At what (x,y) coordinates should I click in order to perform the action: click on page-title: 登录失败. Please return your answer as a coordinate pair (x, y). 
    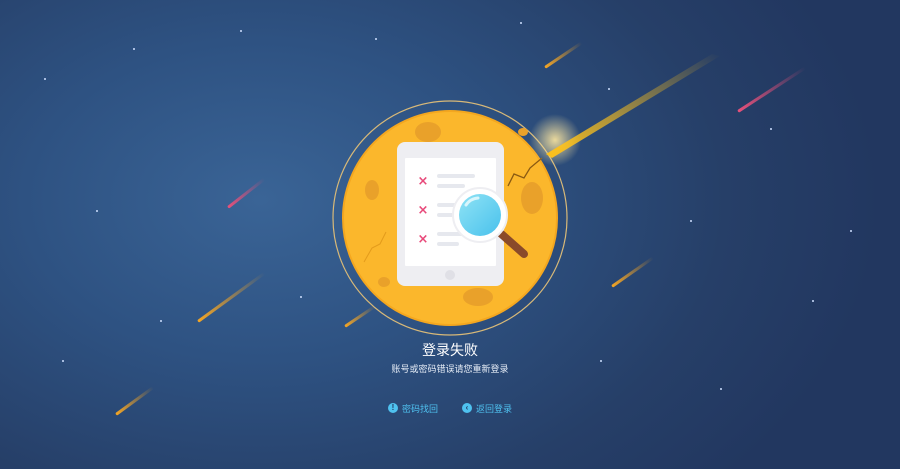
    Looking at the image, I should click on (450, 350).